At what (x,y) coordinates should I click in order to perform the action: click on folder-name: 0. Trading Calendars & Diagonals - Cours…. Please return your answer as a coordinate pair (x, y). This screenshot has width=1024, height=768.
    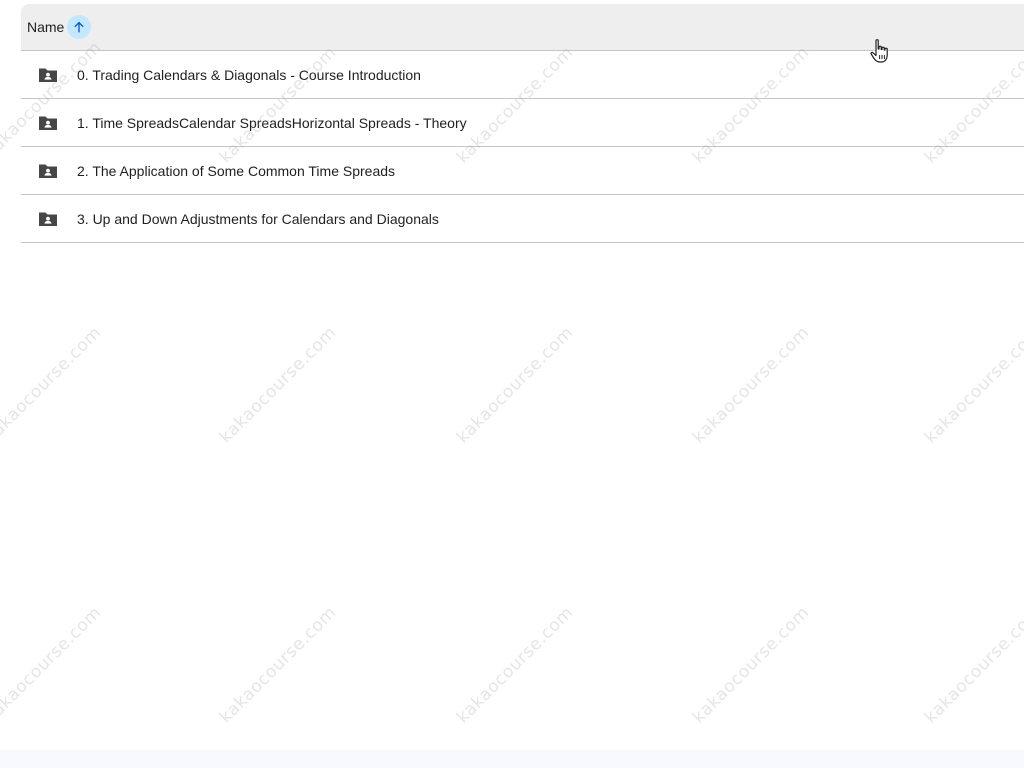
    Looking at the image, I should click on (249, 74).